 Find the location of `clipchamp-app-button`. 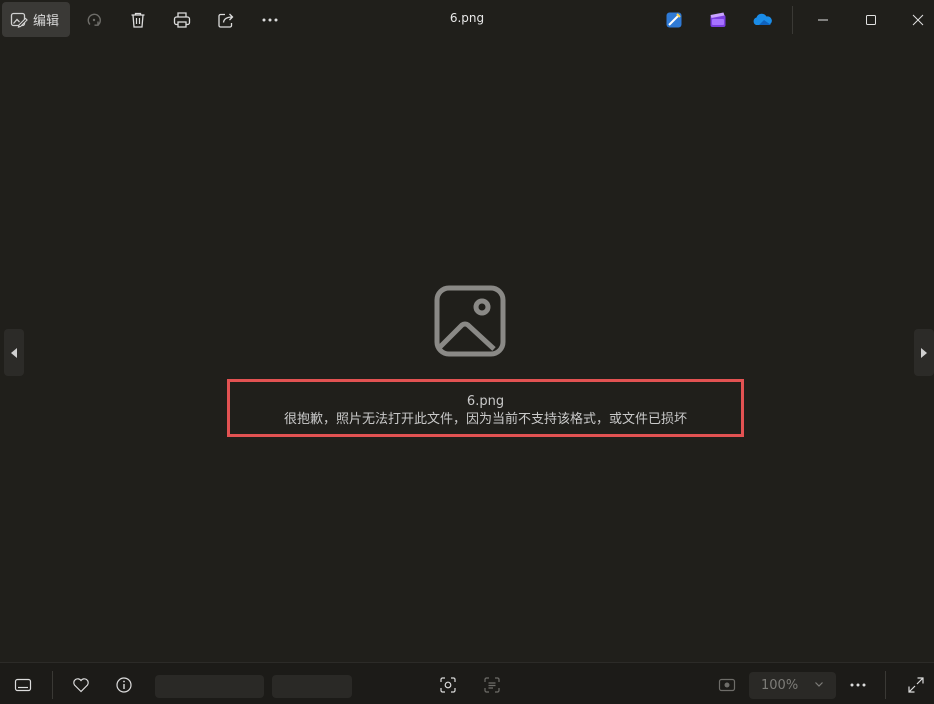

clipchamp-app-button is located at coordinates (718, 20).